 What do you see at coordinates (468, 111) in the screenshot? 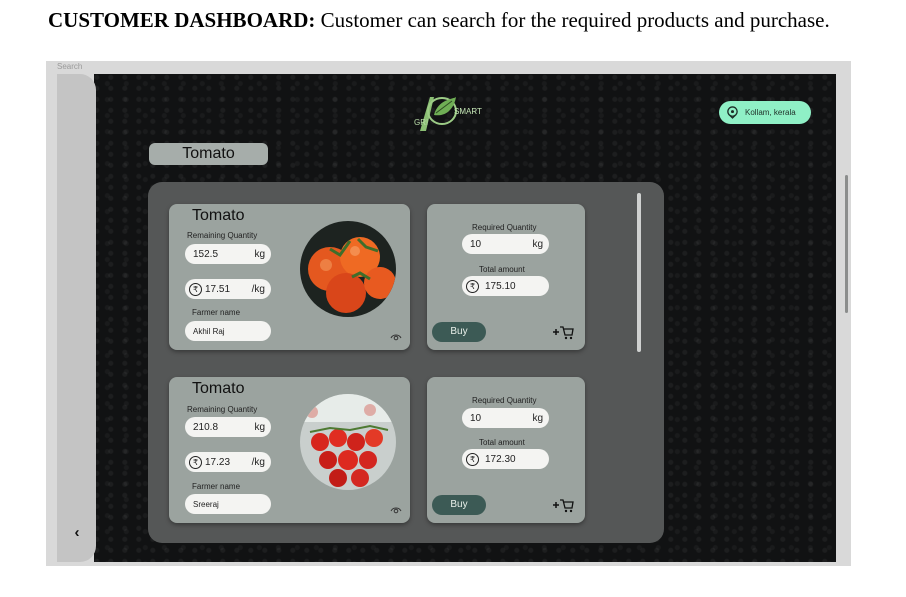
I see `logo-text-smart: SMART` at bounding box center [468, 111].